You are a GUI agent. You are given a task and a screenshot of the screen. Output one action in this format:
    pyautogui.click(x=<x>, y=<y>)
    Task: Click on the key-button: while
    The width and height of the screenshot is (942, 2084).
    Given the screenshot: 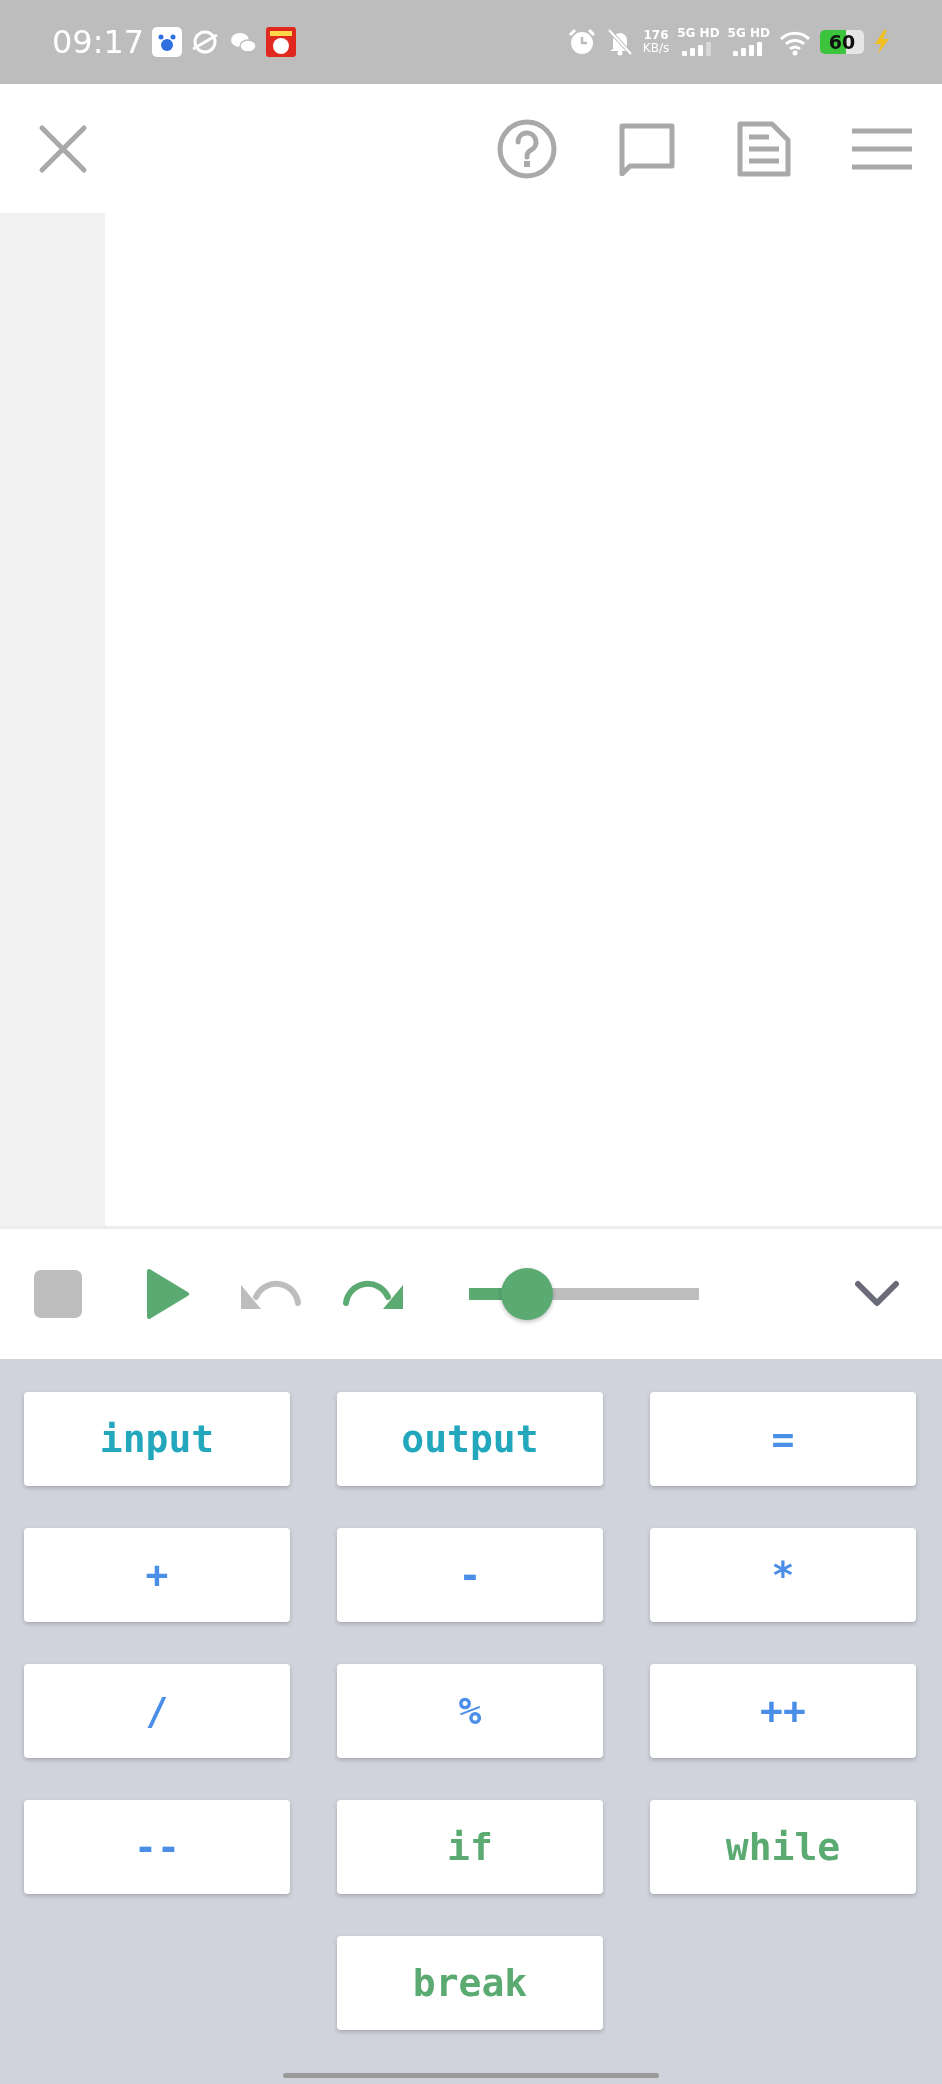 What is the action you would take?
    pyautogui.click(x=783, y=1847)
    